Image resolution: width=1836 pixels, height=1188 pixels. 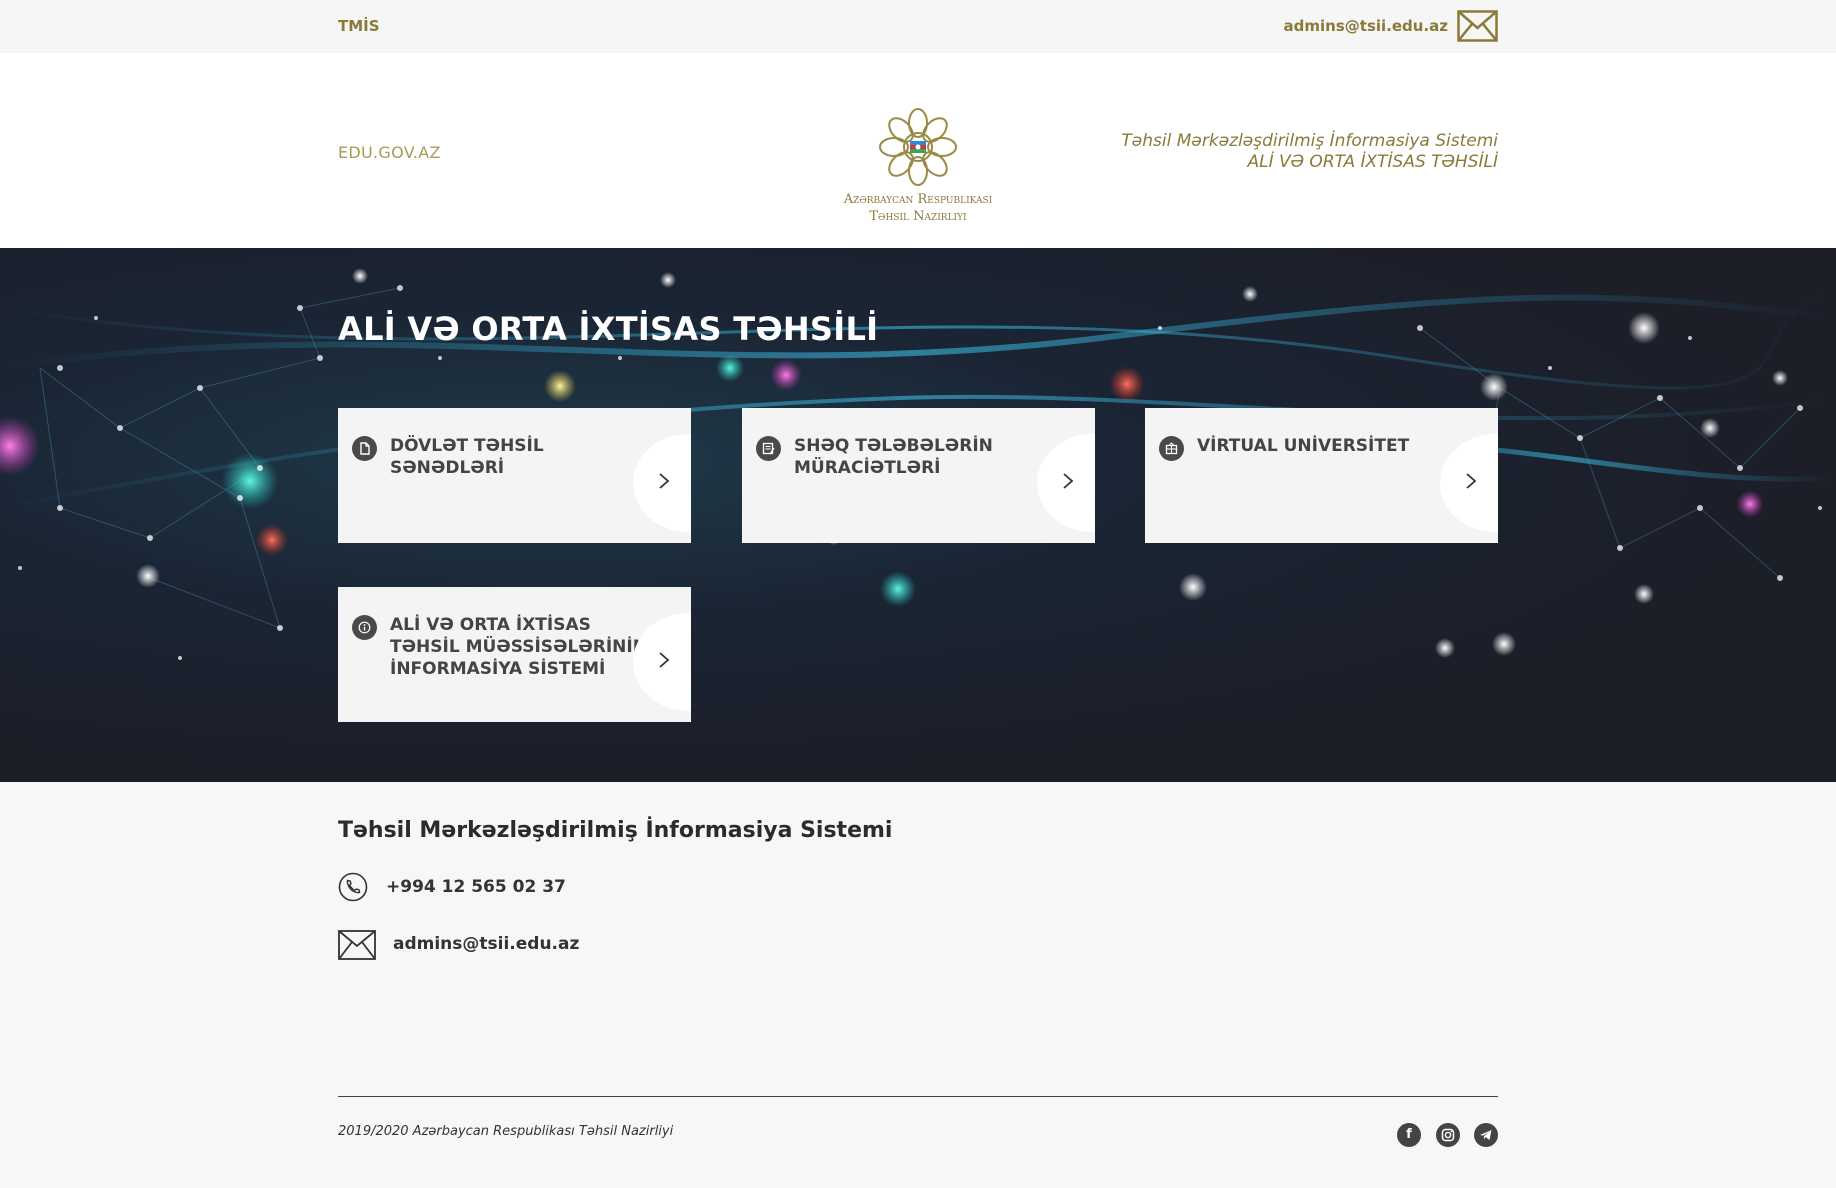 I want to click on ministry-logo: Azərbaycan Respublikası Təhsil Nazirliyi, so click(x=918, y=166).